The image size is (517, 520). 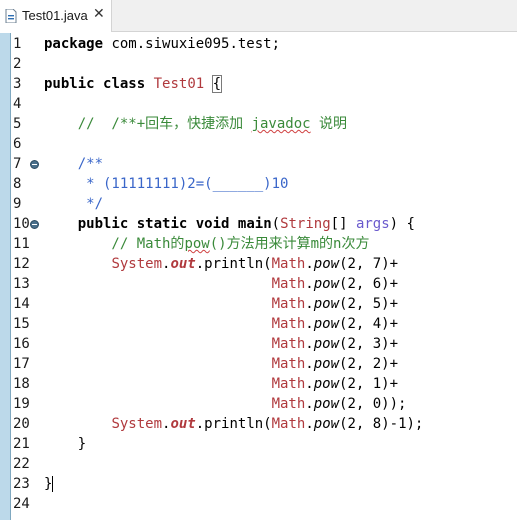 What do you see at coordinates (305, 224) in the screenshot?
I see `code-token: String` at bounding box center [305, 224].